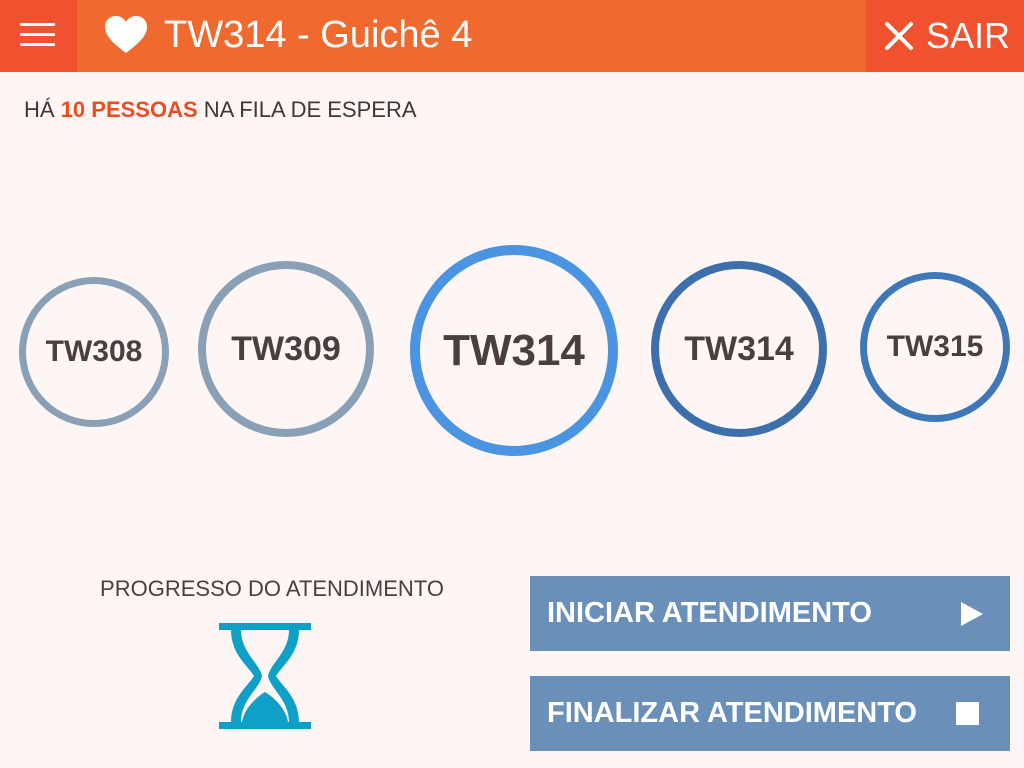  I want to click on queue-prefix: HÁ, so click(39, 109).